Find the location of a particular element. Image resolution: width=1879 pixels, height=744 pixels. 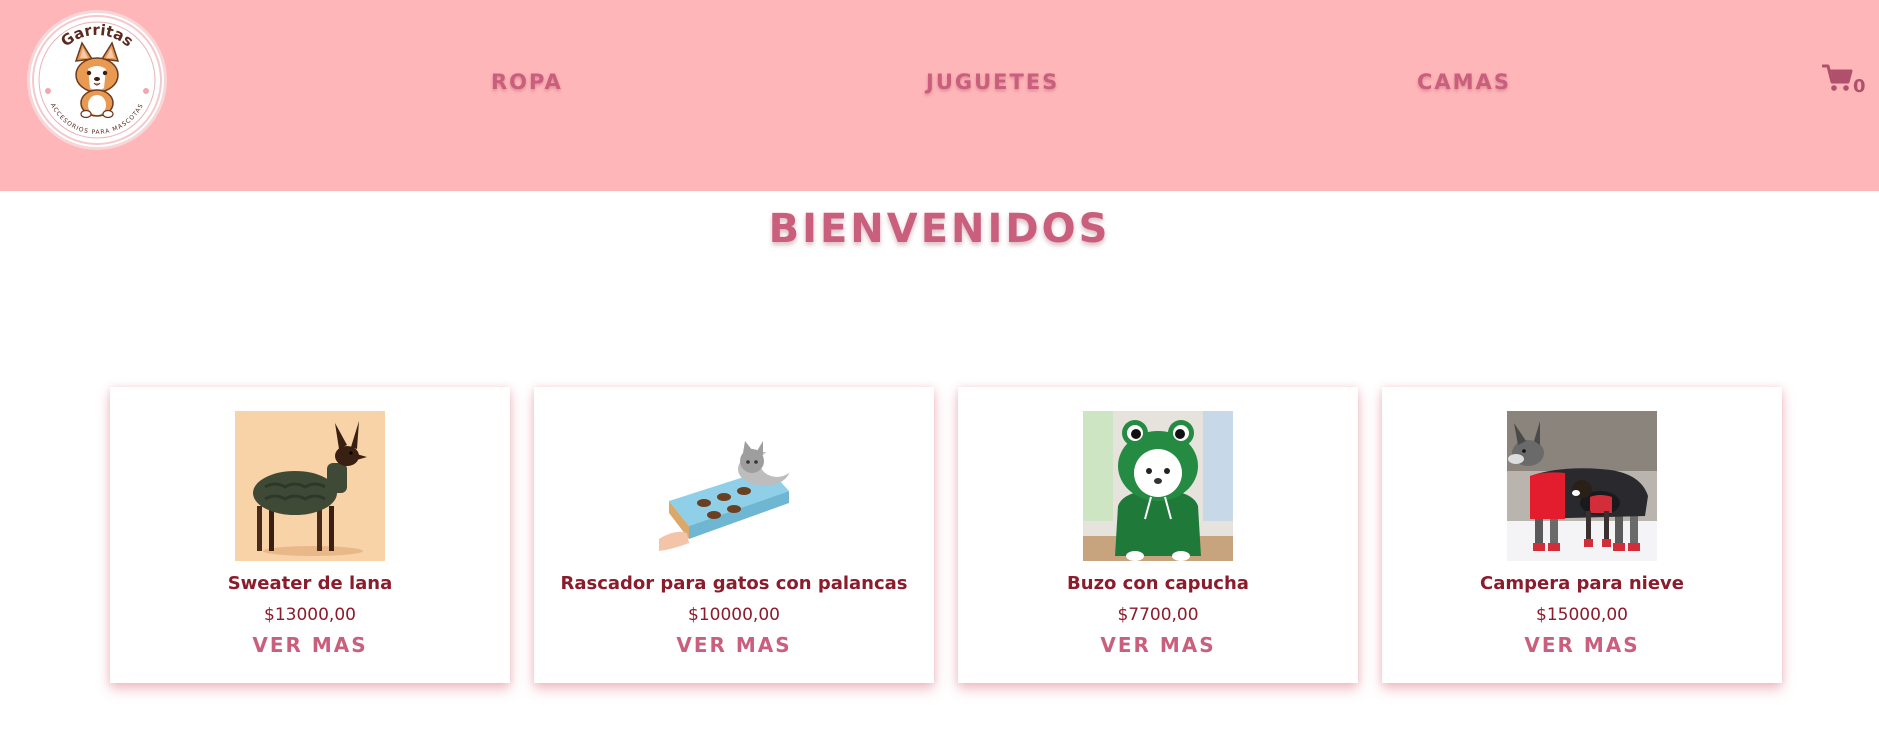

page-title: BIENVENIDOS is located at coordinates (939, 229).